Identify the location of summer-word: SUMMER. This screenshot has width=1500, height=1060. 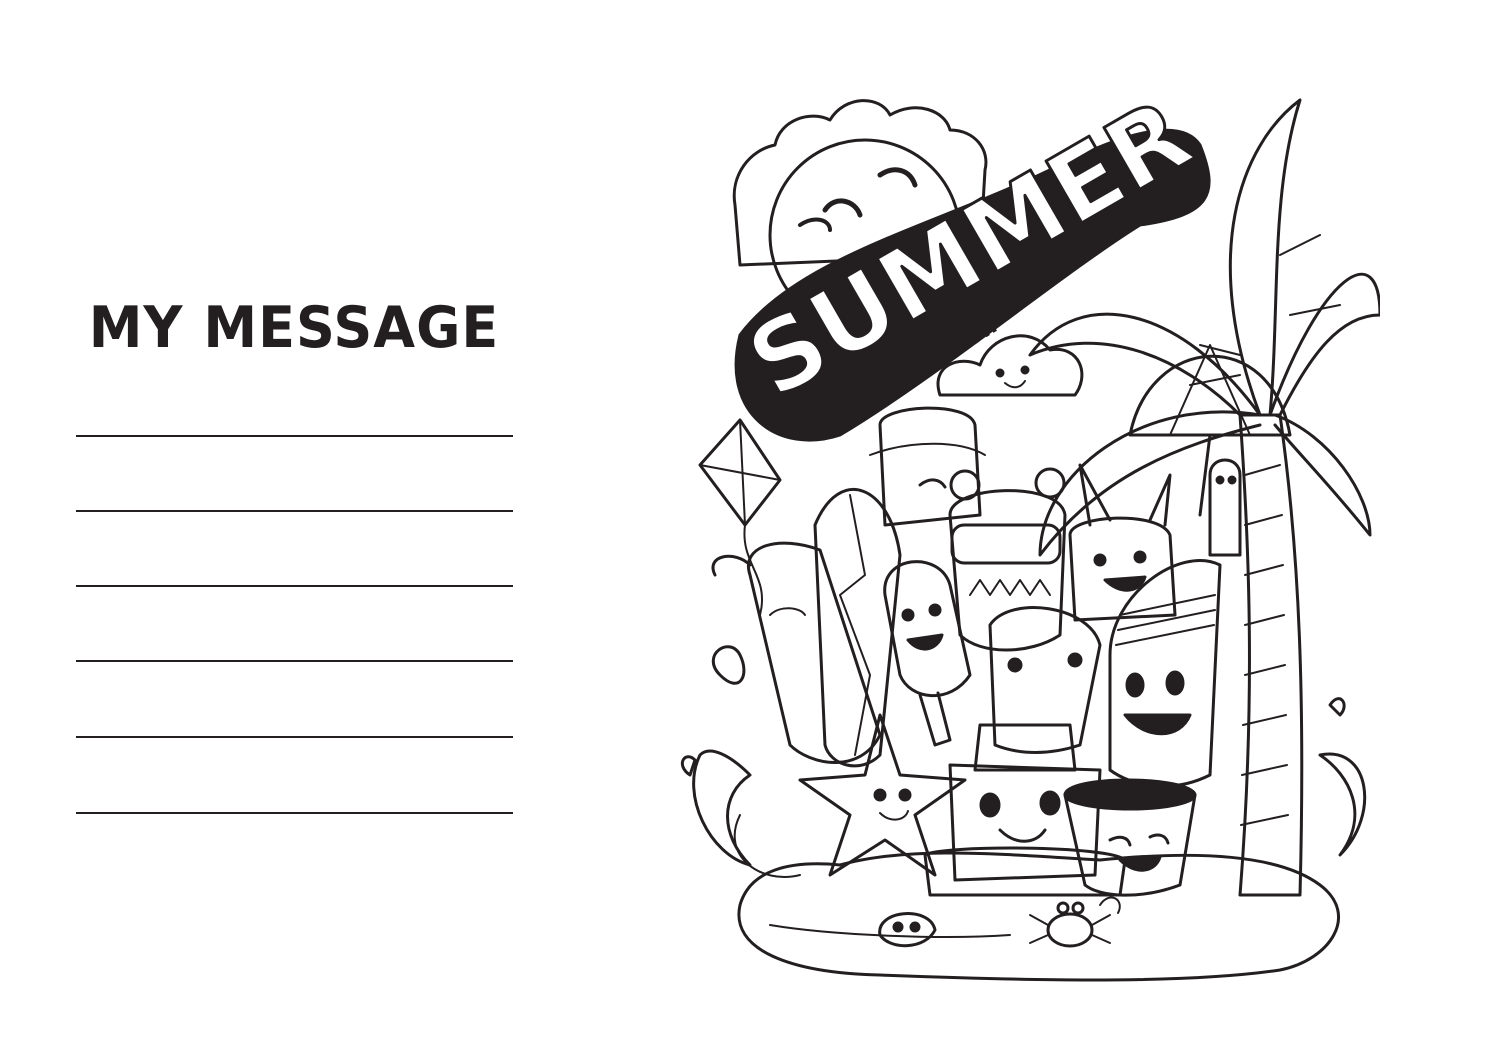
(969, 249).